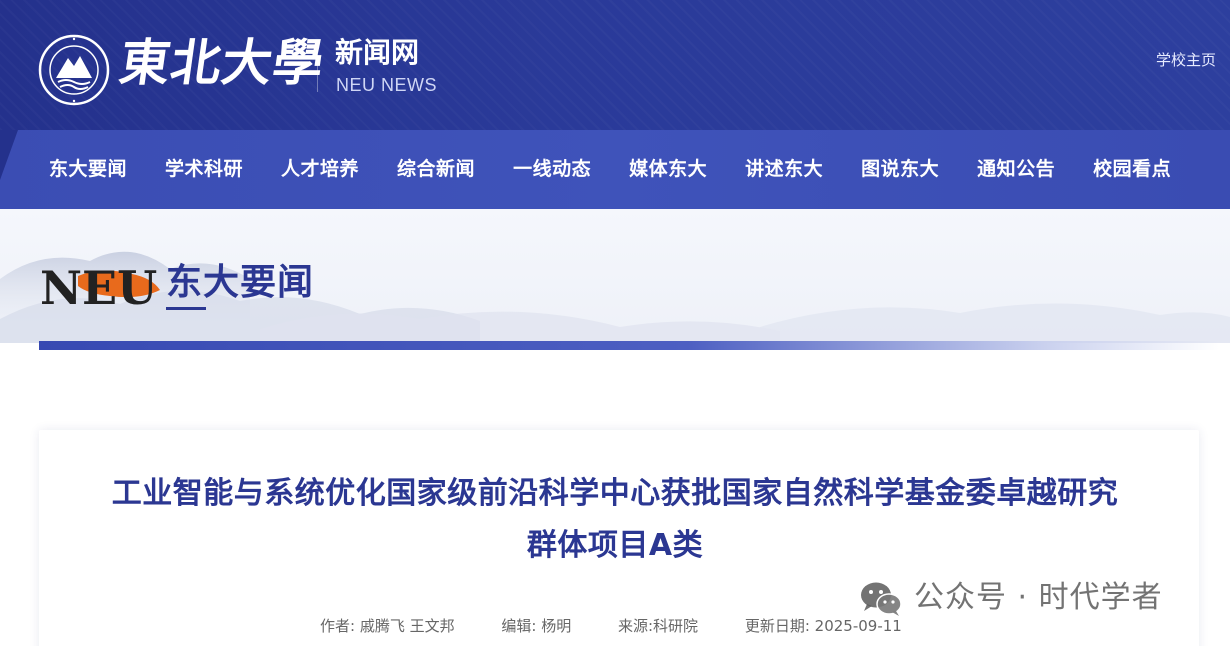 The image size is (1230, 646). Describe the element at coordinates (552, 169) in the screenshot. I see `nav-item-frontline: 一线动态` at that location.